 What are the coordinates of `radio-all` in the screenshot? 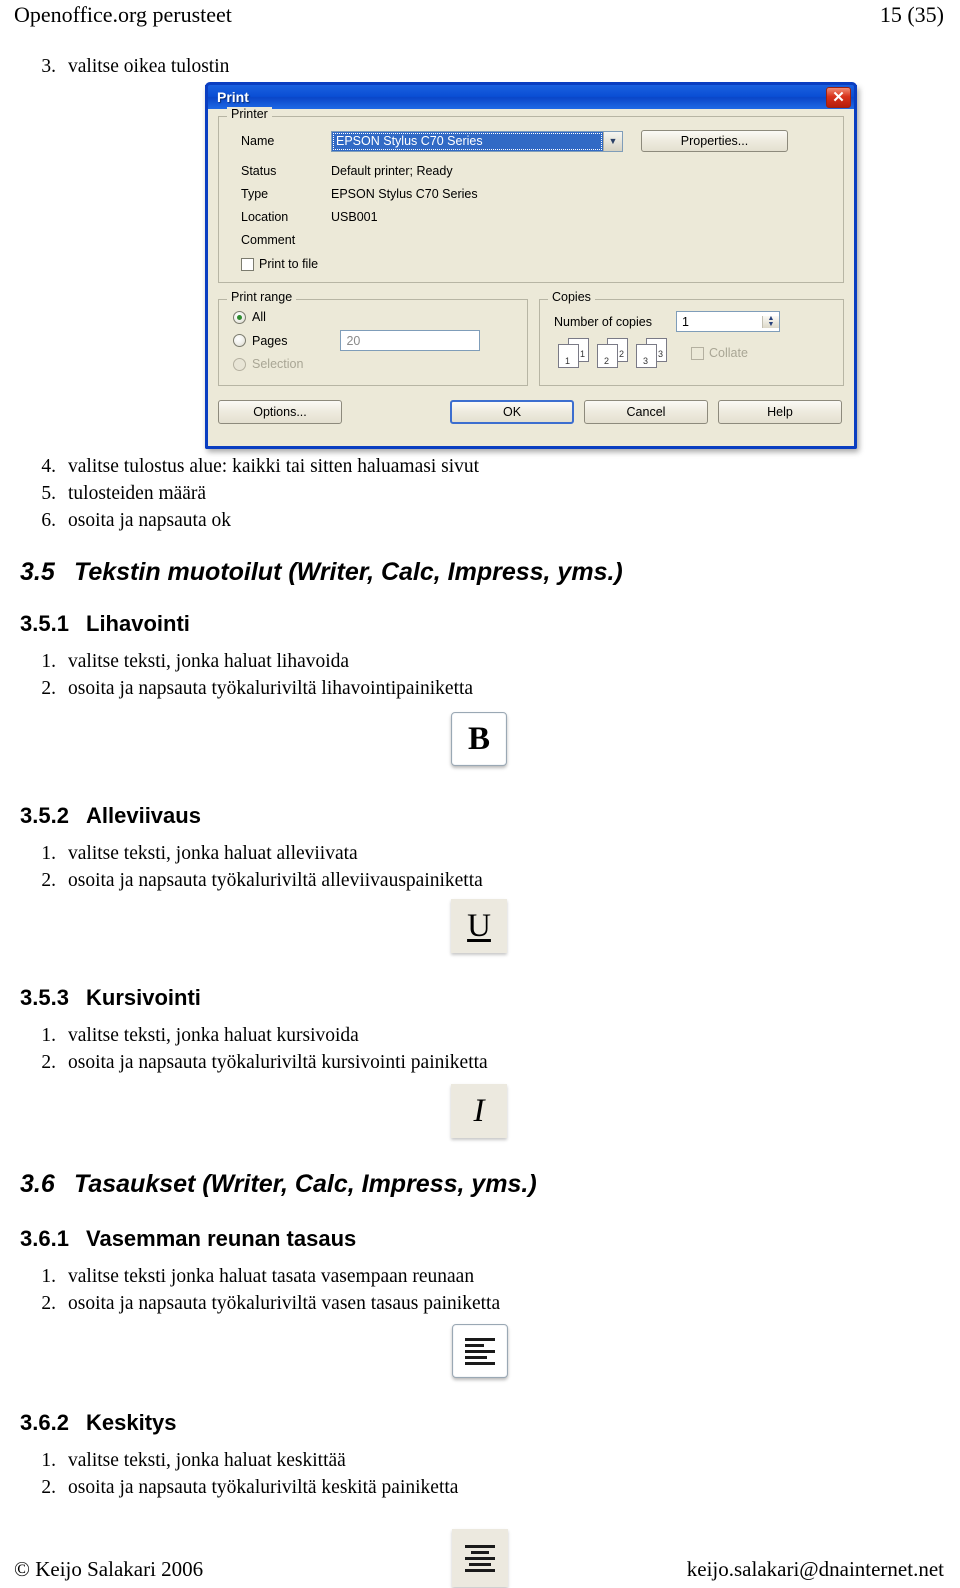 It's located at (239, 317).